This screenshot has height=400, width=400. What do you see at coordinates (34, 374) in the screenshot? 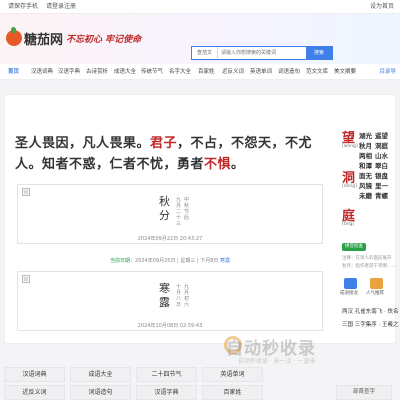
I see `quick-link: 汉语词典` at bounding box center [34, 374].